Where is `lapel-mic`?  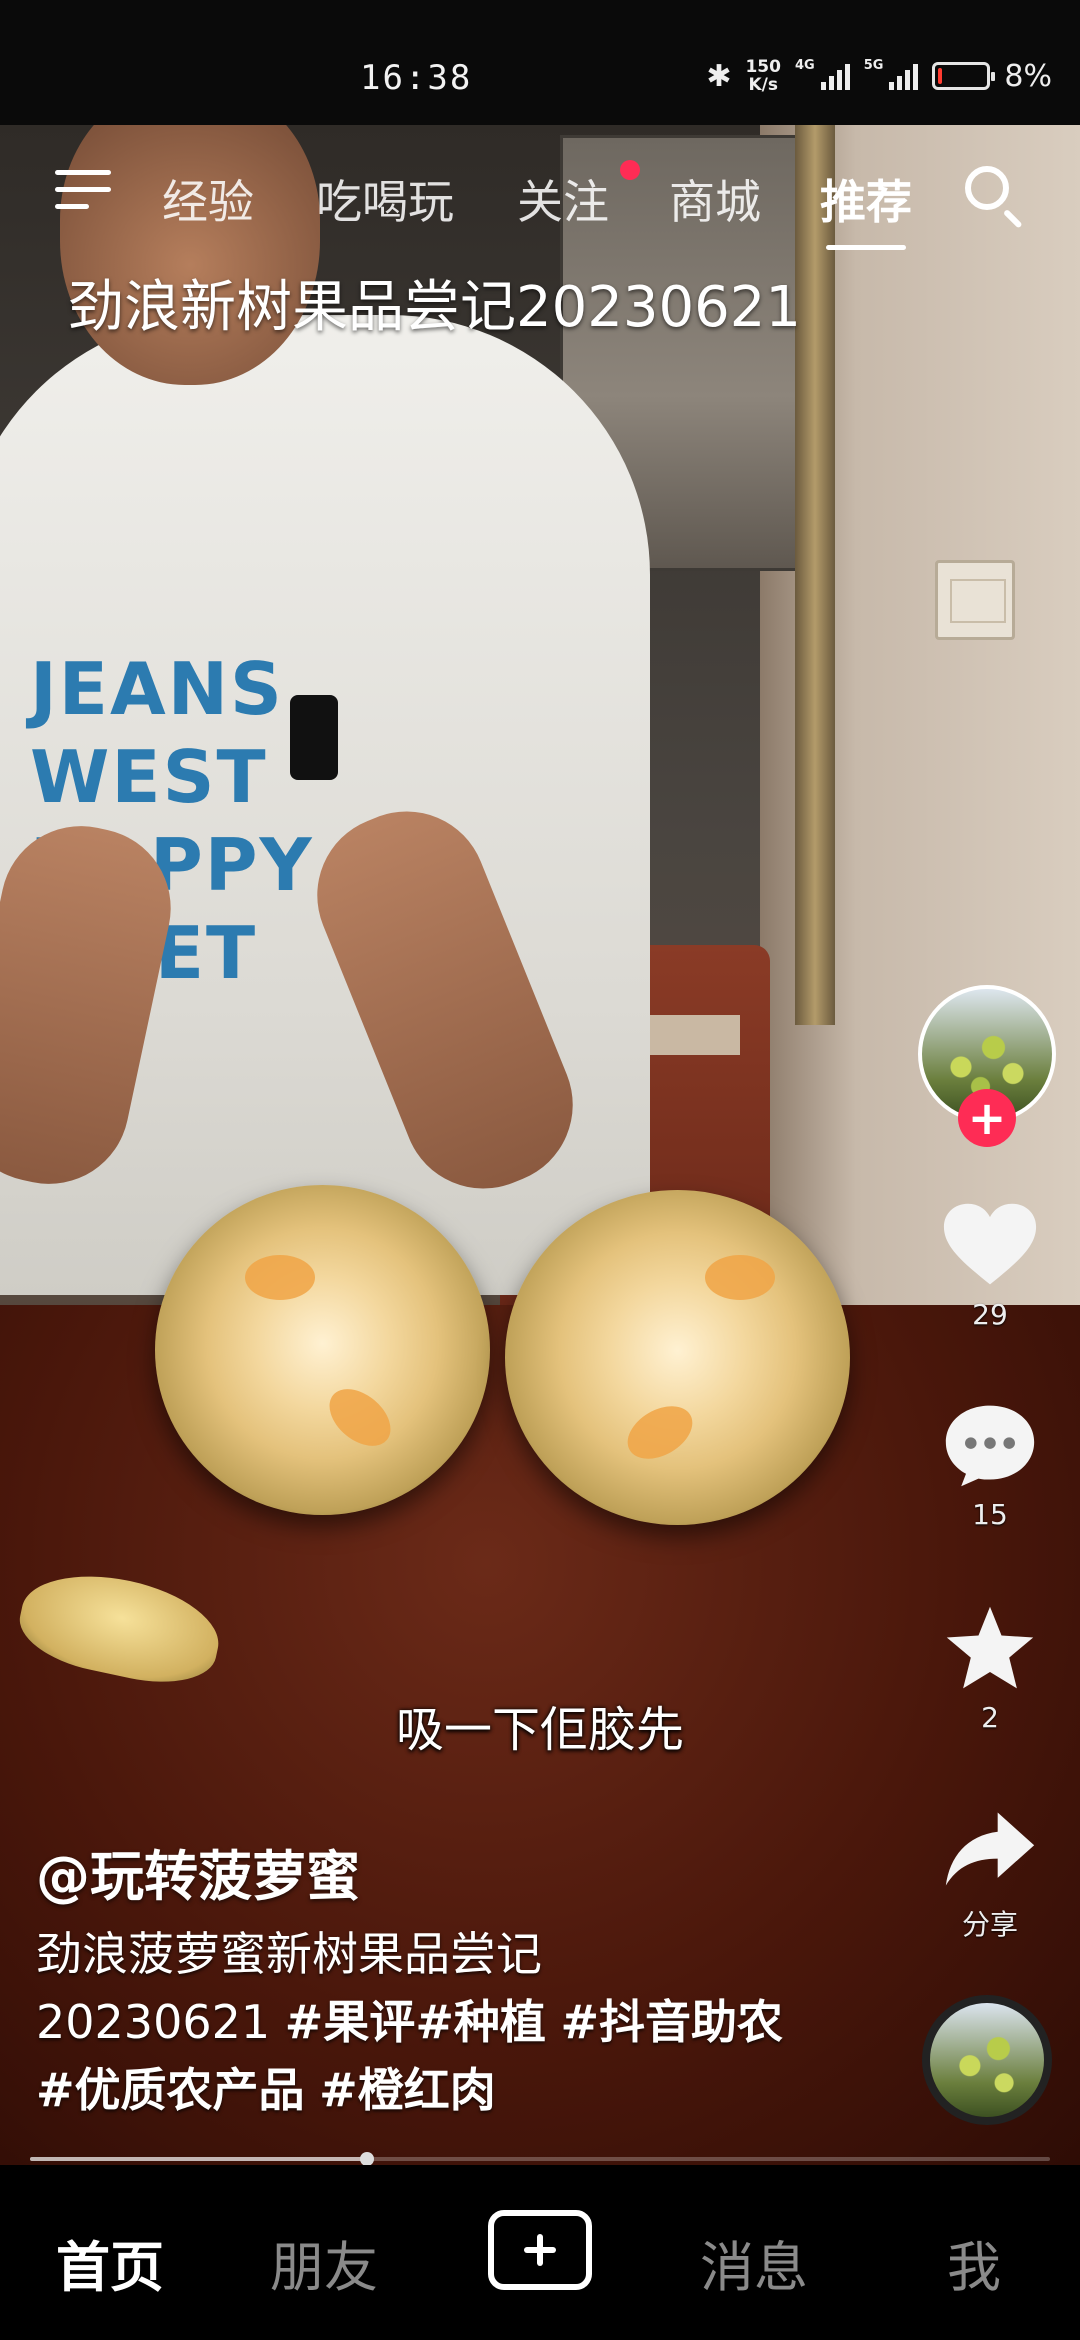 lapel-mic is located at coordinates (314, 737).